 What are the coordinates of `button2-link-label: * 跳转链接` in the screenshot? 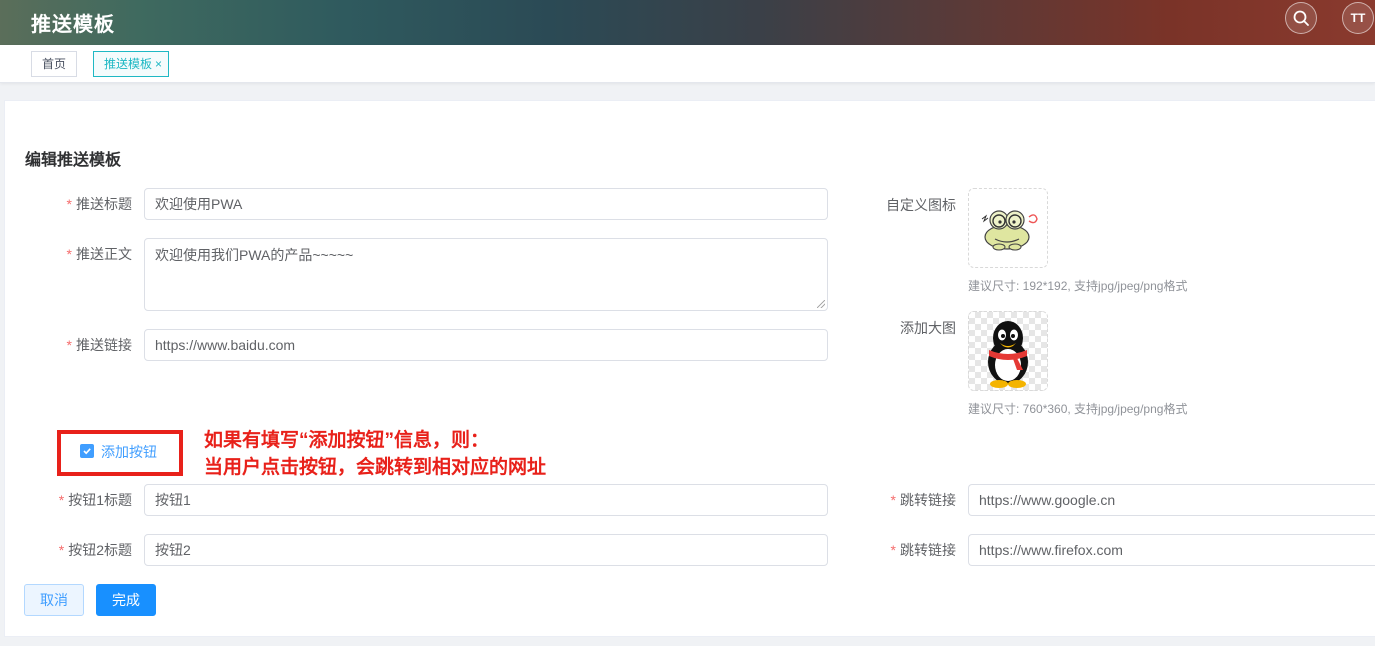 It's located at (923, 550).